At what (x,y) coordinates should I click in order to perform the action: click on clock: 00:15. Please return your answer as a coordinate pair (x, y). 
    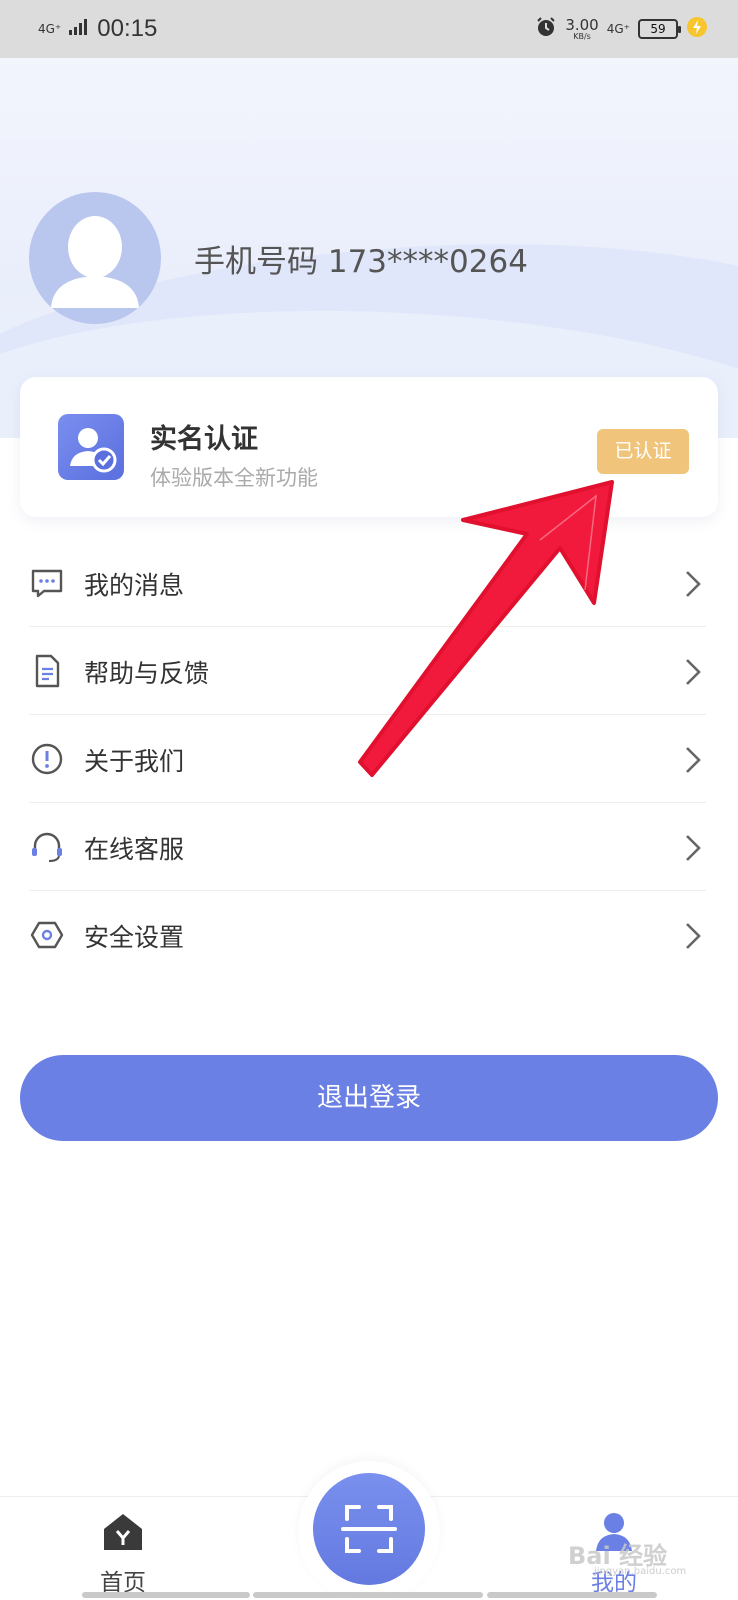
    Looking at the image, I should click on (127, 28).